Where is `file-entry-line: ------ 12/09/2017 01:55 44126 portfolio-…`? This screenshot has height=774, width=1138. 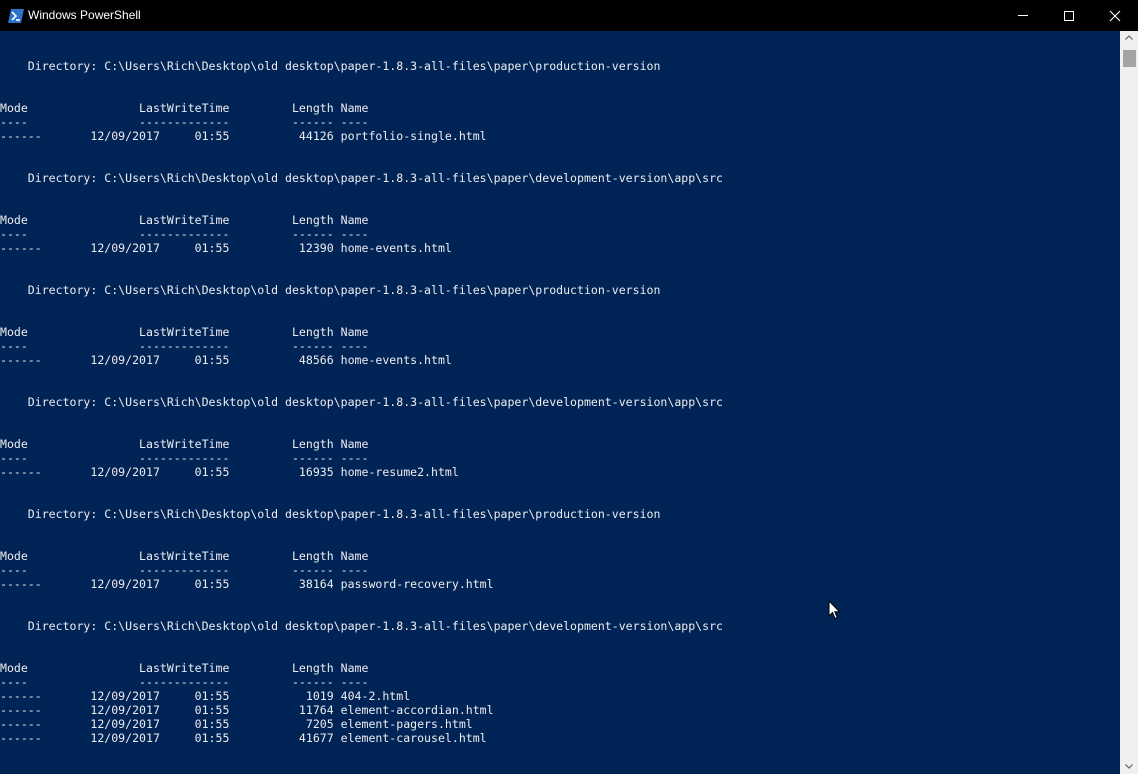 file-entry-line: ------ 12/09/2017 01:55 44126 portfolio-… is located at coordinates (243, 136).